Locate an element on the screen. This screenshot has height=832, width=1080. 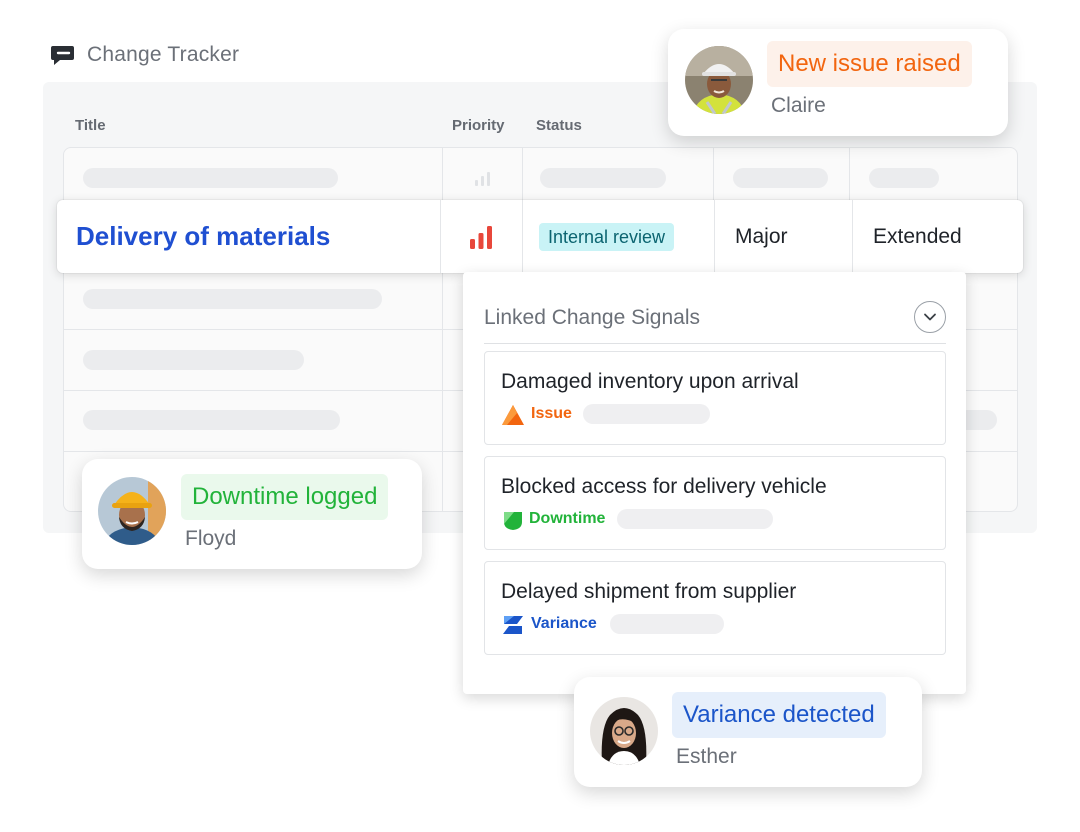
column-header-status: Status is located at coordinates (559, 125).